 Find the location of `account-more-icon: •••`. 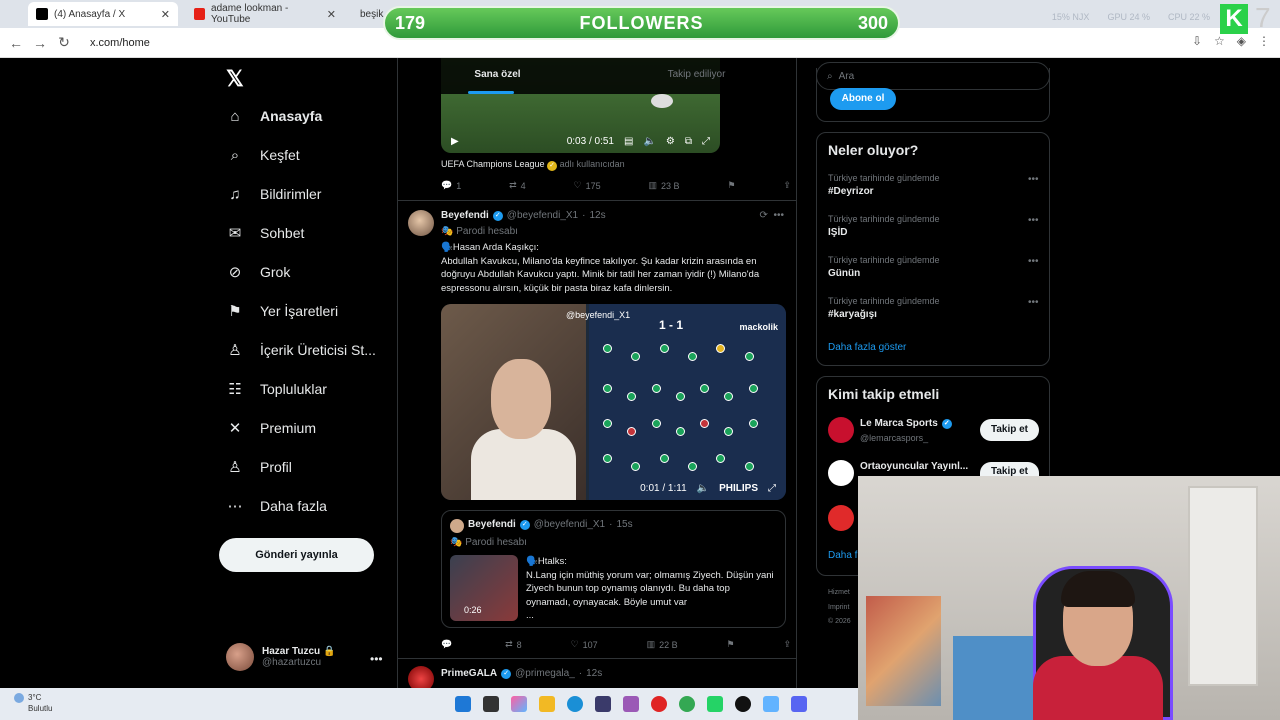

account-more-icon: ••• is located at coordinates (376, 659).